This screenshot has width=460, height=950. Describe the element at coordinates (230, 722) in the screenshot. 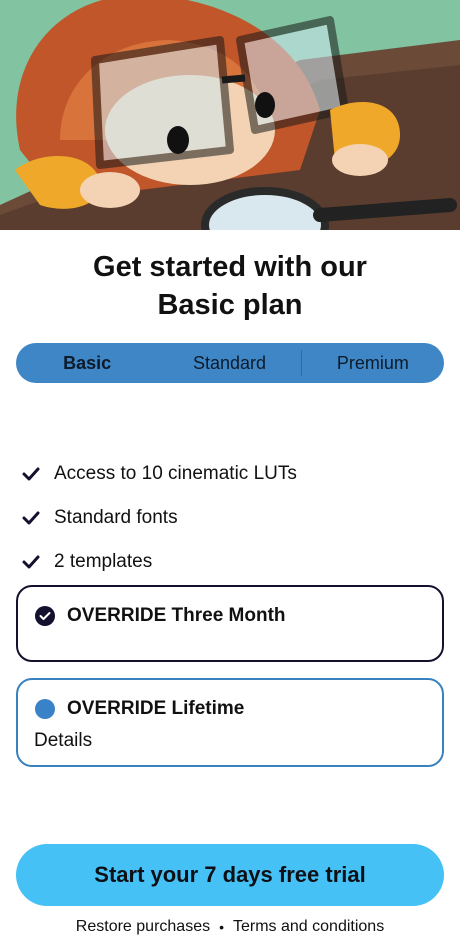

I see `plan-option-lifetime: OVERRIDE Lifetime Details` at that location.